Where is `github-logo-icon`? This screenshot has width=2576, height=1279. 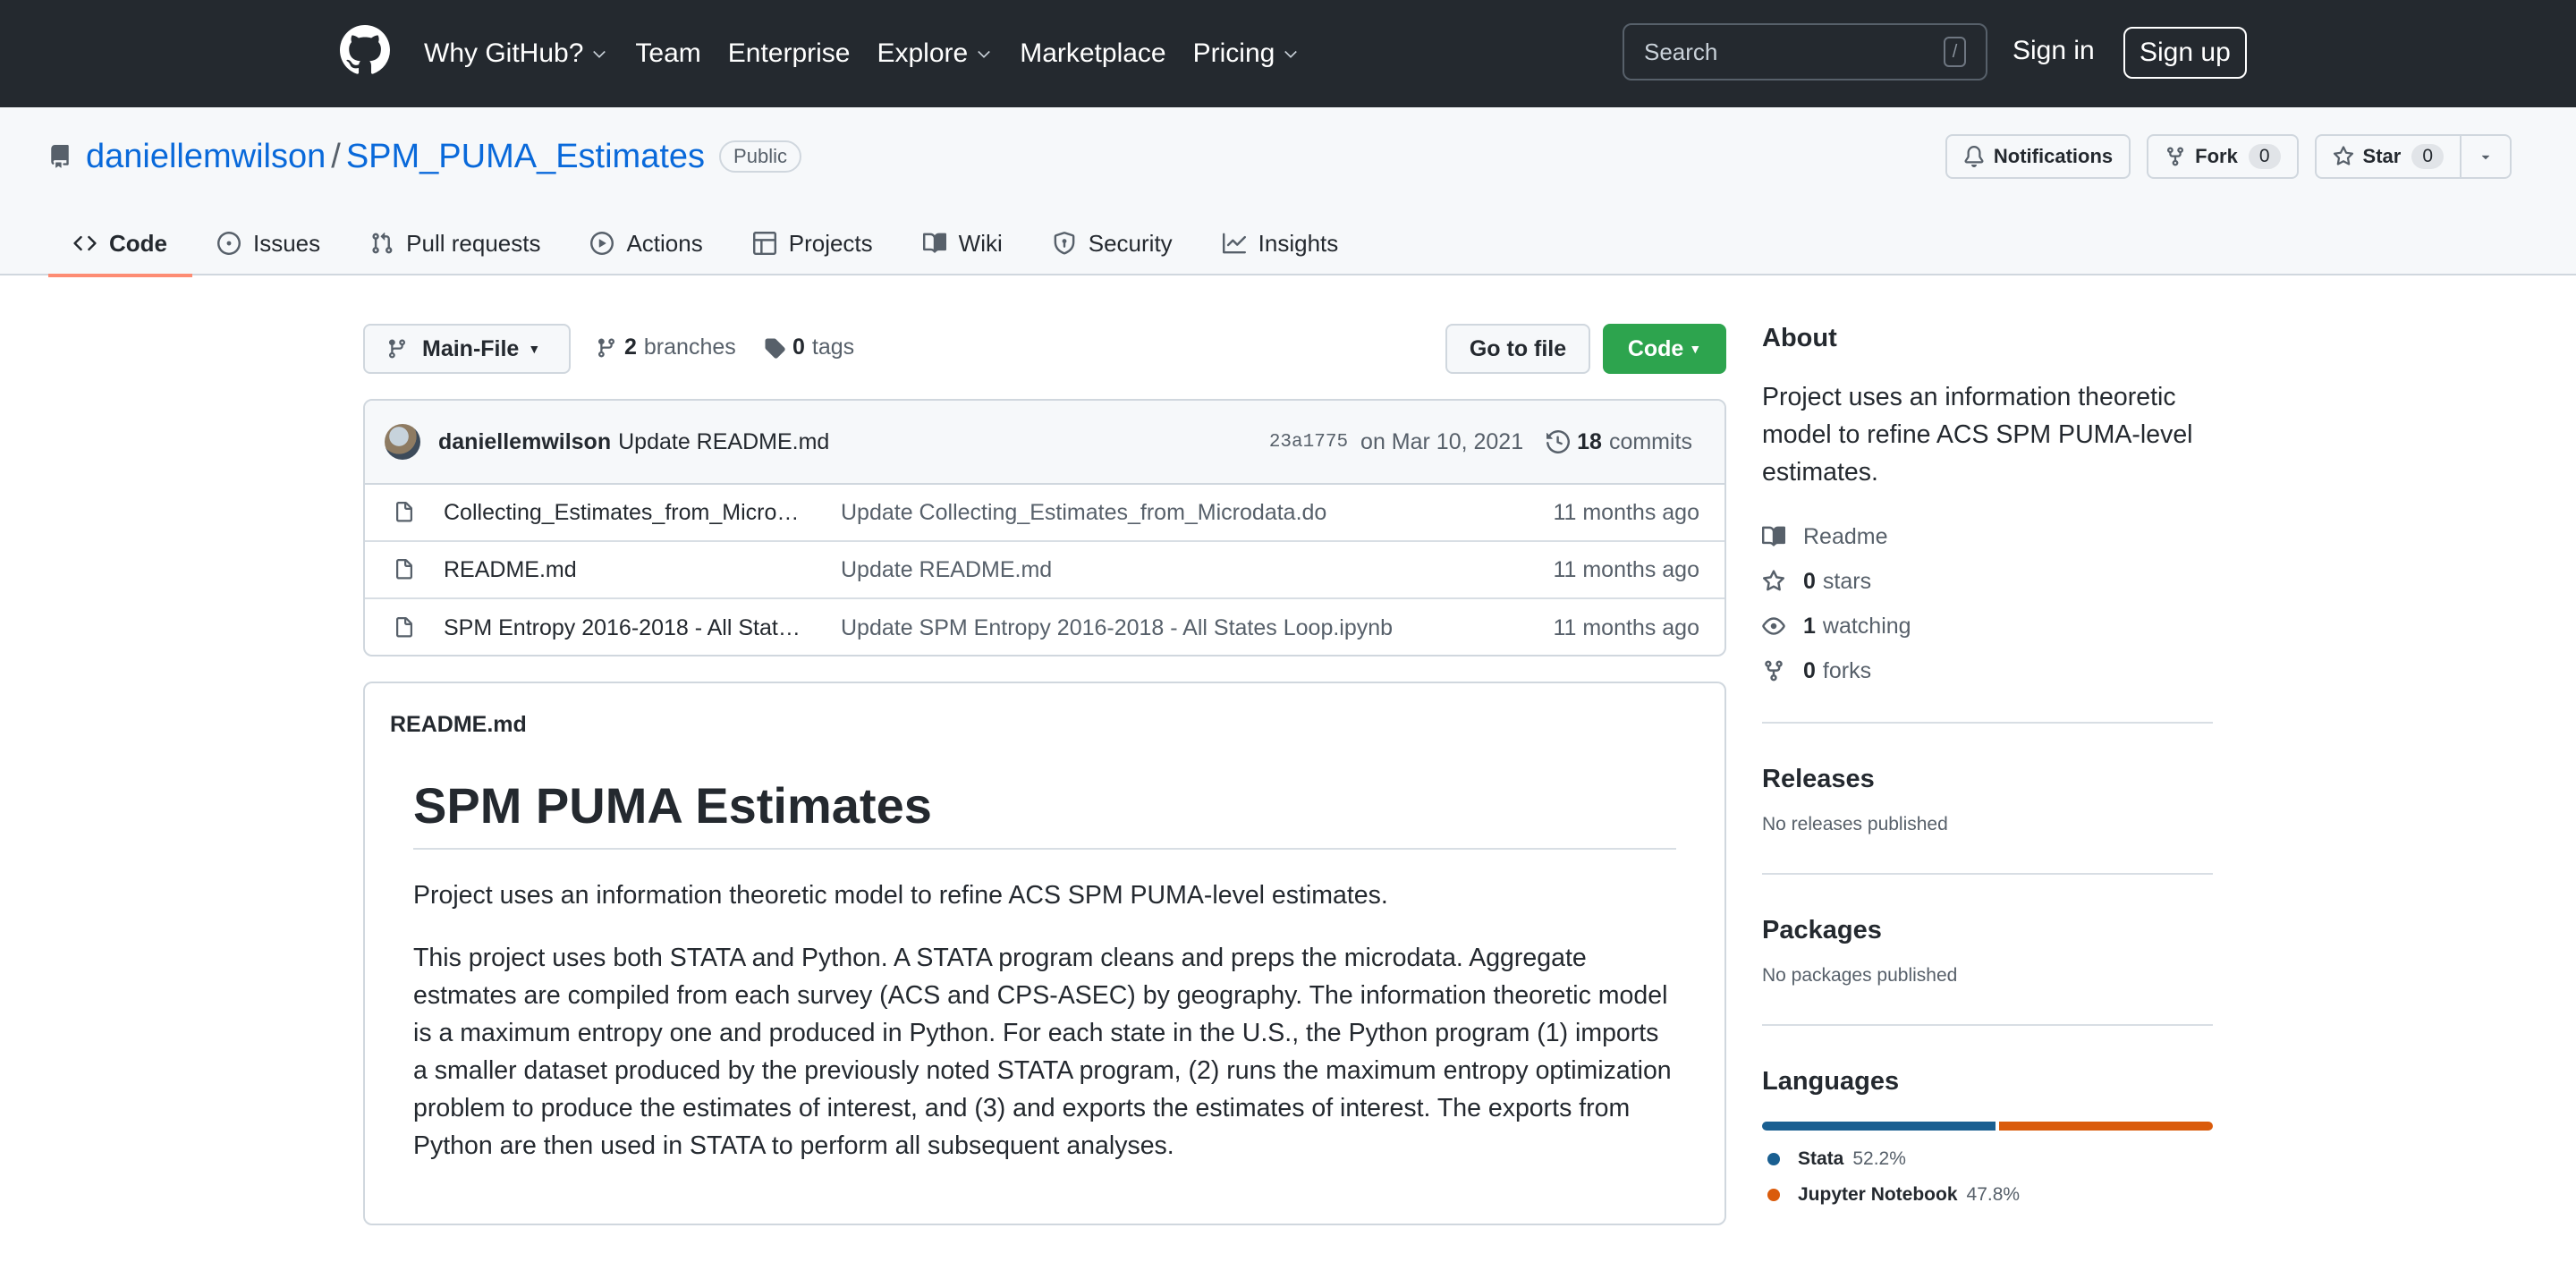
github-logo-icon is located at coordinates (365, 50).